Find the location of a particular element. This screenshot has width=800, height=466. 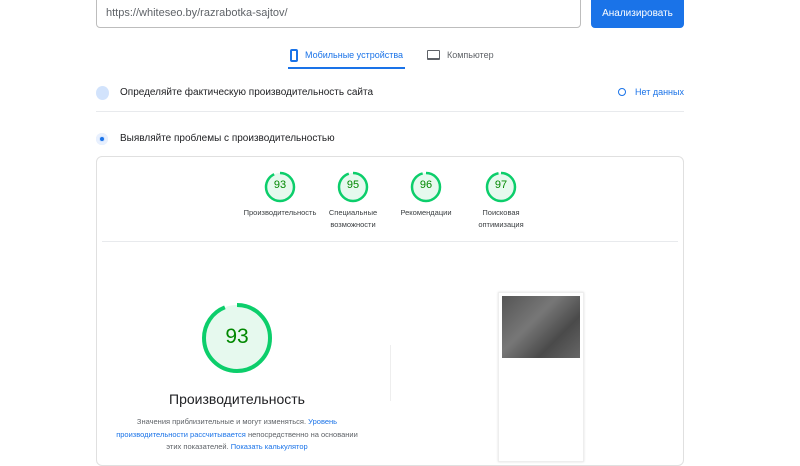

url-input is located at coordinates (338, 14).